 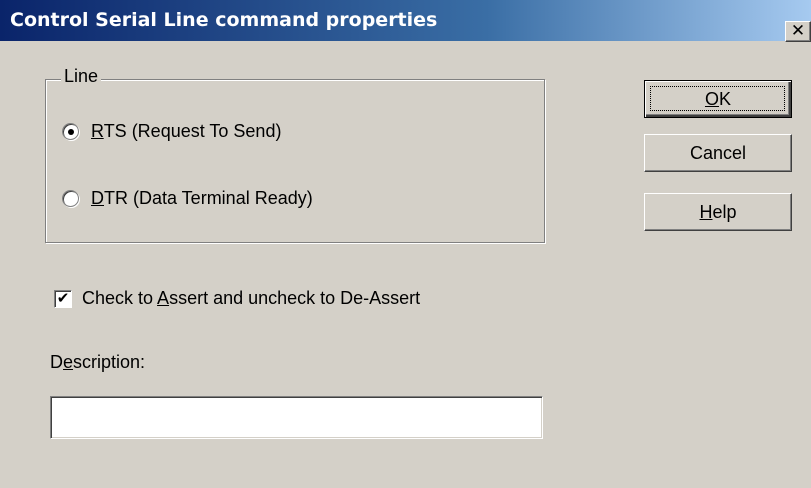 What do you see at coordinates (251, 298) in the screenshot?
I see `assert-checkbox-label: Check to Assert and uncheck to De-Assert` at bounding box center [251, 298].